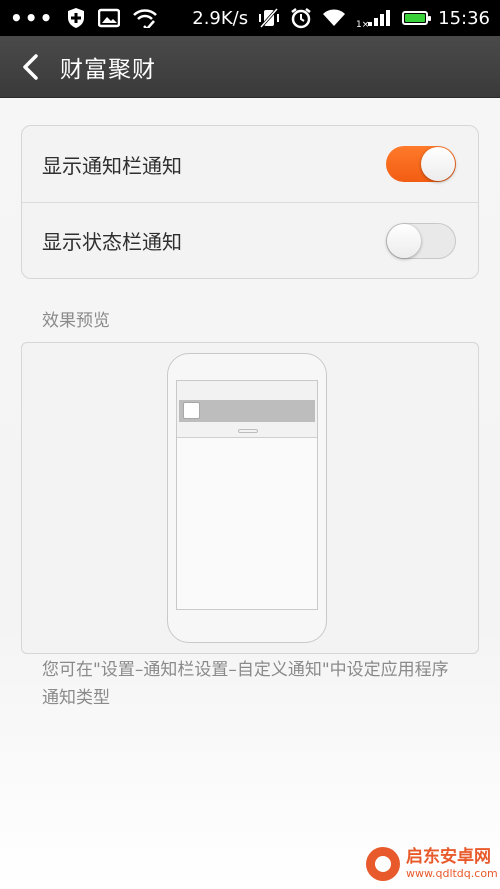 This screenshot has width=500, height=889. What do you see at coordinates (448, 856) in the screenshot?
I see `watermark-text: 启东安卓网` at bounding box center [448, 856].